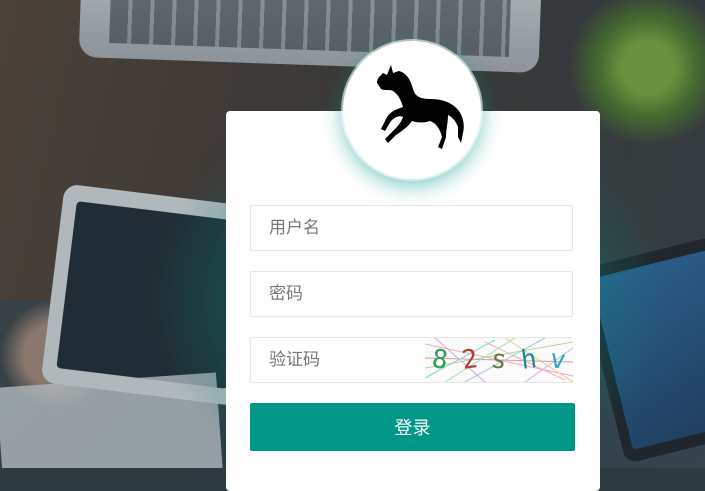 The width and height of the screenshot is (705, 491). I want to click on captcha-char: s, so click(499, 360).